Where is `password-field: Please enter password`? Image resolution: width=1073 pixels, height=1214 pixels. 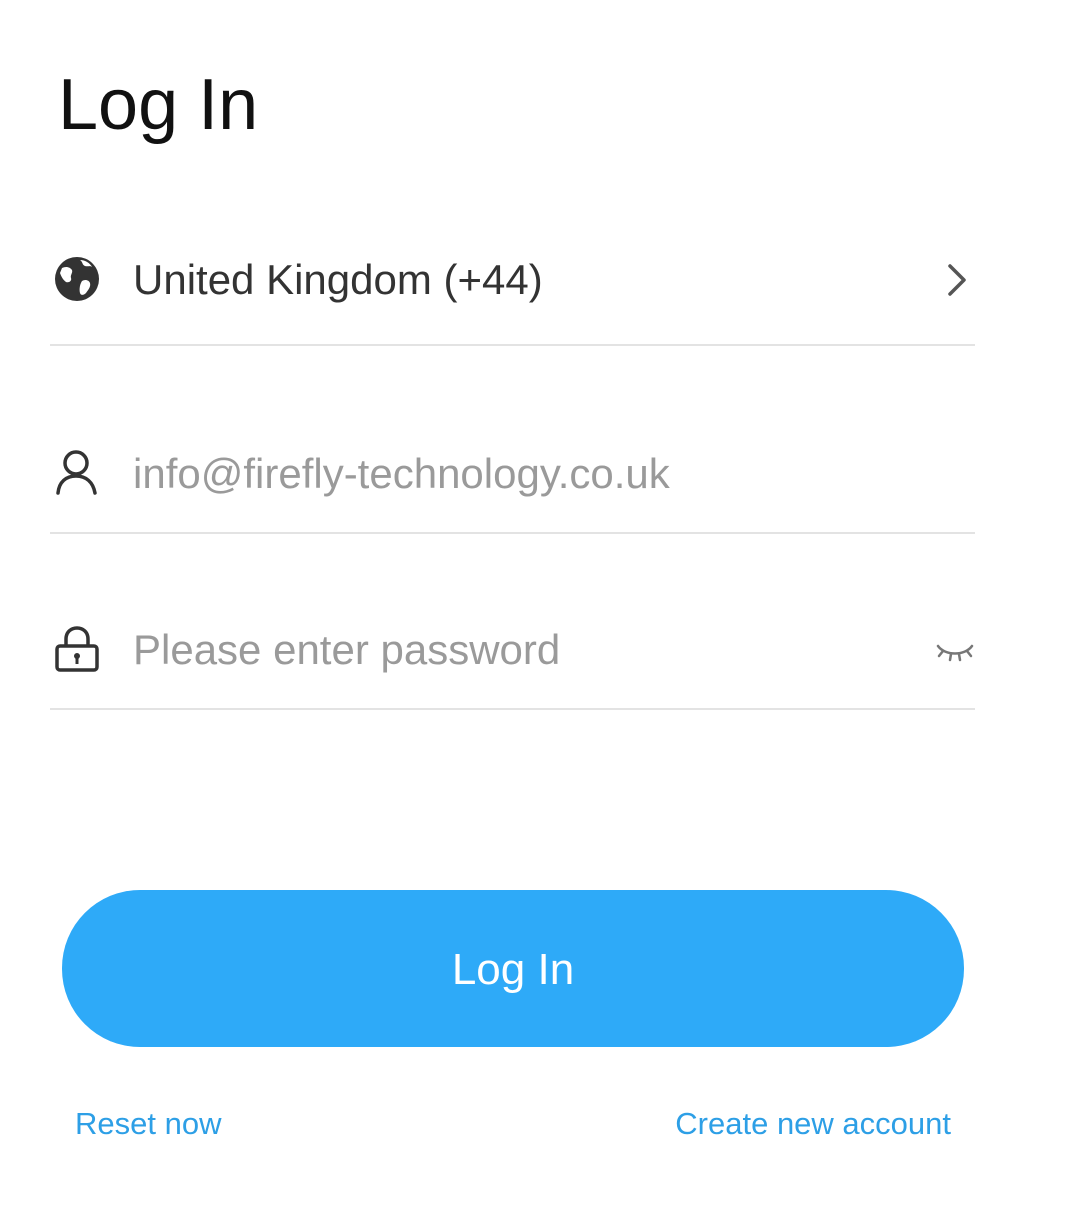
password-field: Please enter password is located at coordinates (512, 650).